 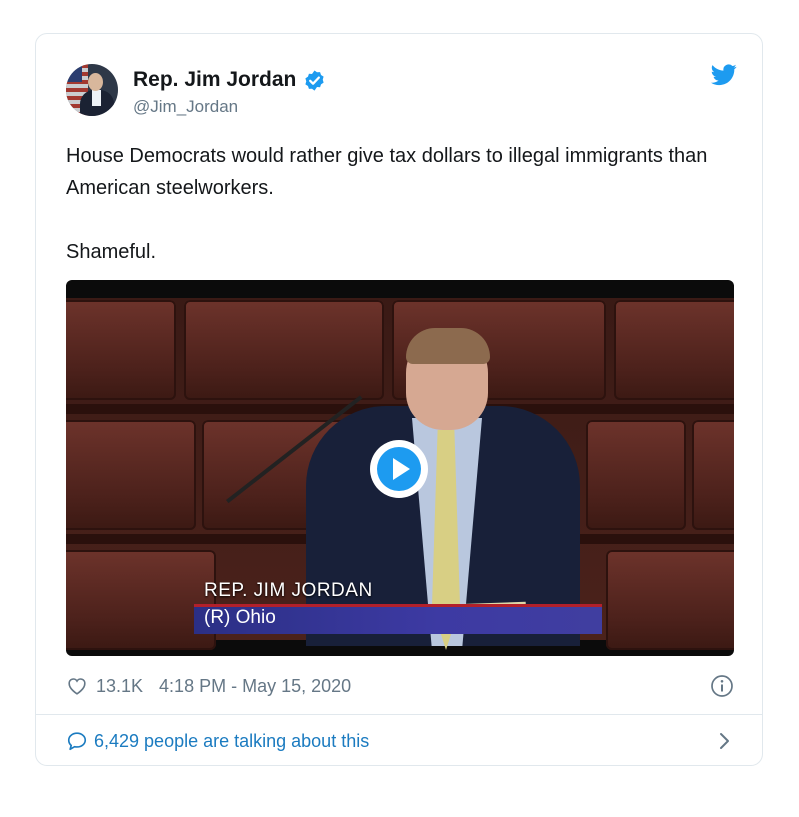 What do you see at coordinates (185, 107) in the screenshot?
I see `author-handle: @Jim_Jordan` at bounding box center [185, 107].